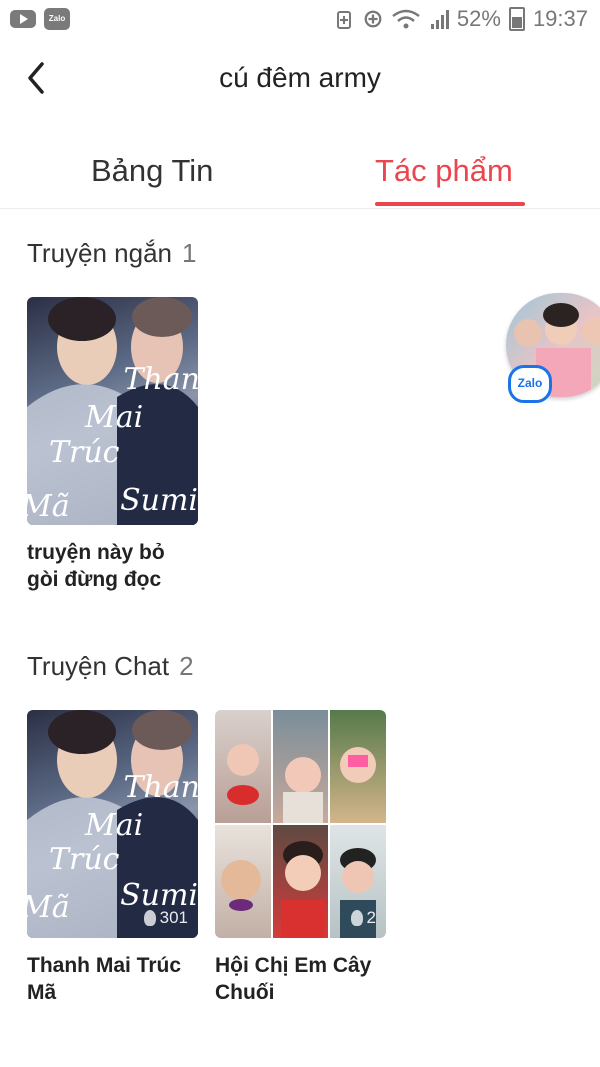 This screenshot has width=600, height=1067. What do you see at coordinates (406, 19) in the screenshot?
I see `wifi-icon` at bounding box center [406, 19].